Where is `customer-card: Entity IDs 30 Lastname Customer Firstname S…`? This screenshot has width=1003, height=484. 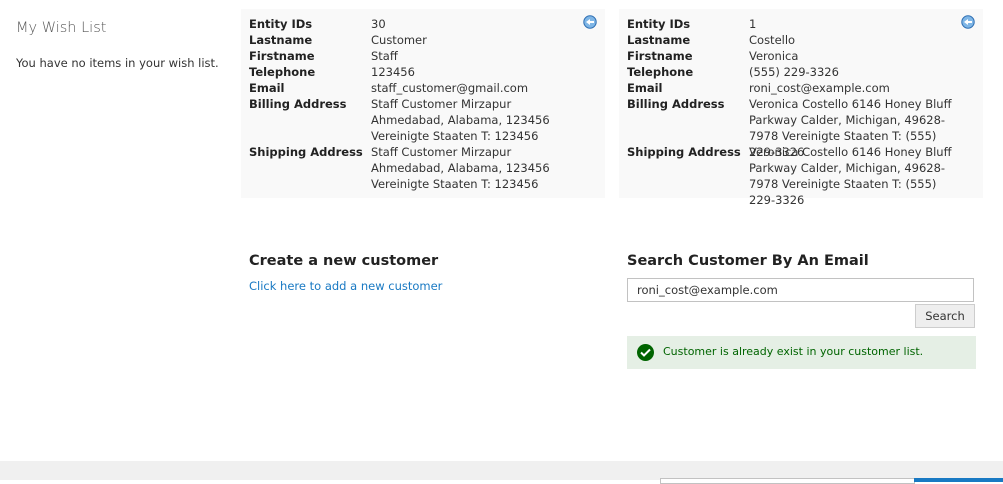 customer-card: Entity IDs 30 Lastname Customer Firstname S… is located at coordinates (423, 103).